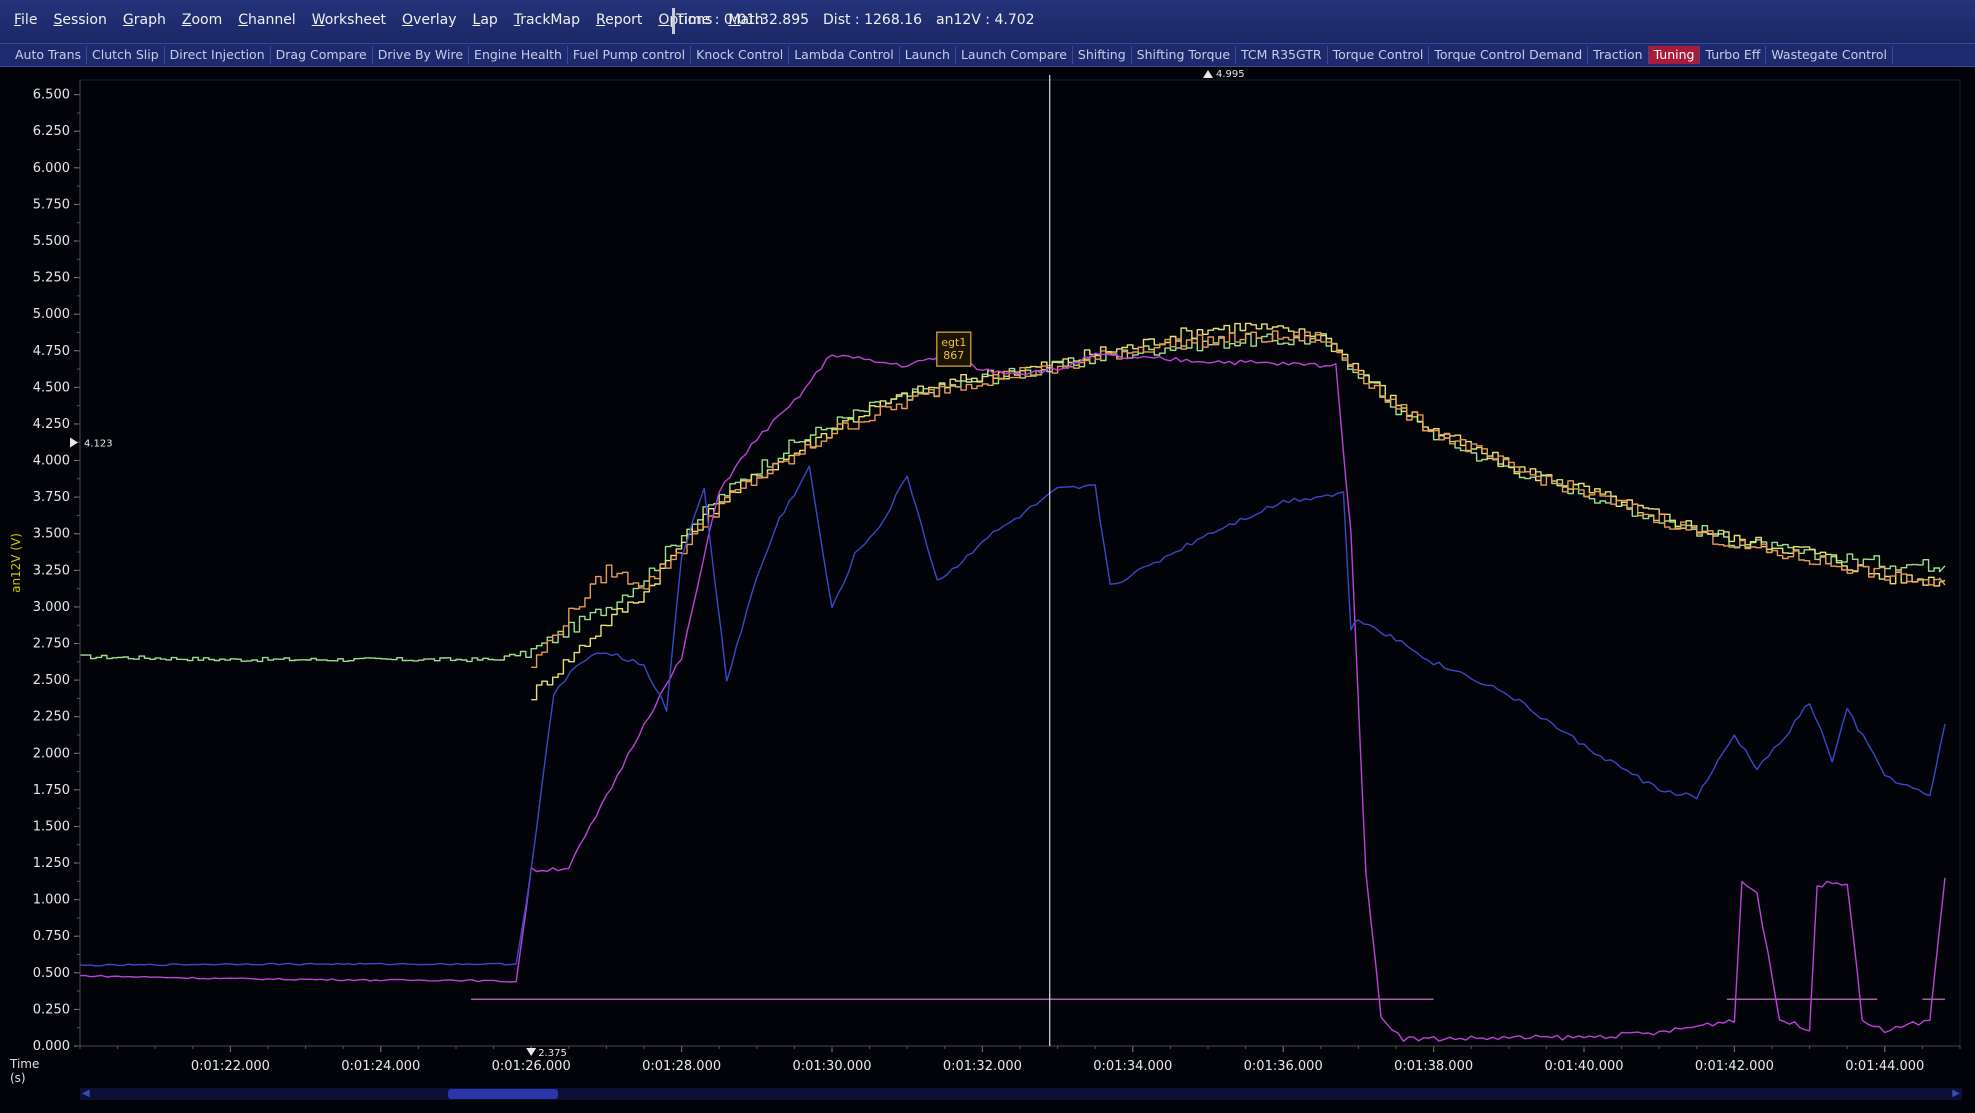 The width and height of the screenshot is (1975, 1113). Describe the element at coordinates (1230, 74) in the screenshot. I see `top-marker-label: 4.995` at that location.